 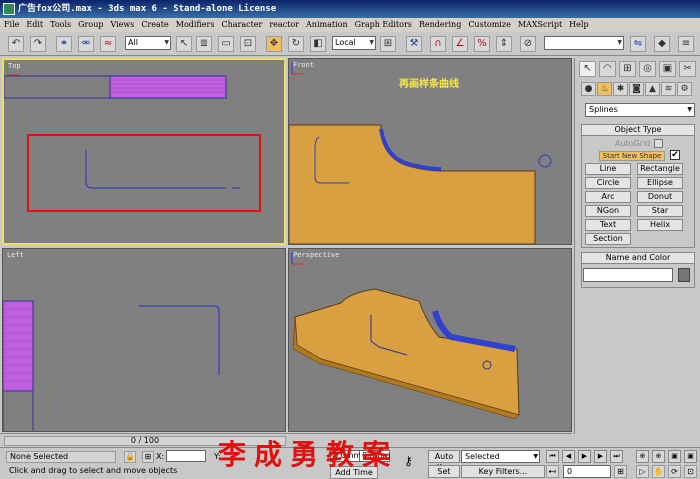 I want to click on menu-help: Help, so click(x=578, y=25).